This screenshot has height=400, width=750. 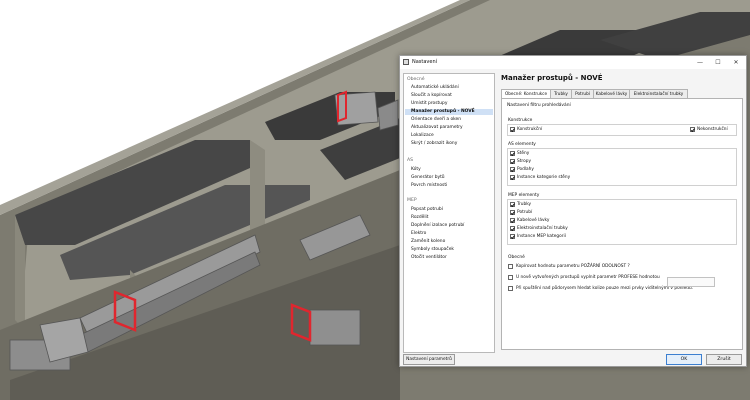 I want to click on nav-item-label-ducts: Popsat potrubí, so click(x=427, y=209).